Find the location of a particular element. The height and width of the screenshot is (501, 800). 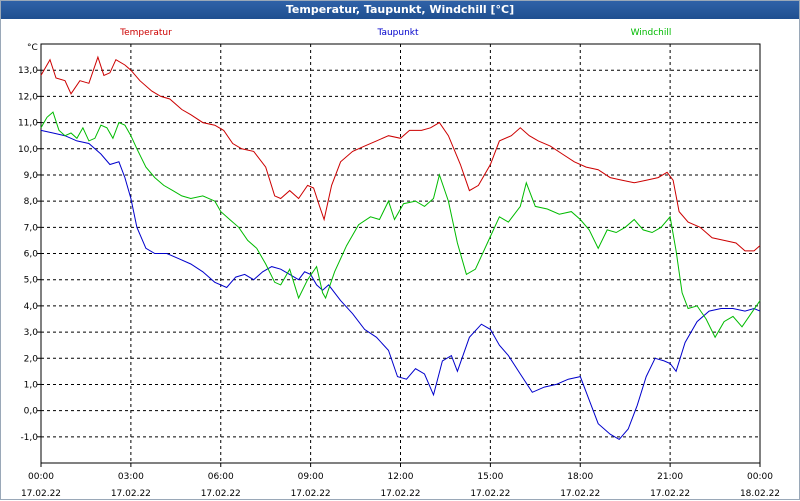

y-tick-label: 12,0 is located at coordinates (28, 97).